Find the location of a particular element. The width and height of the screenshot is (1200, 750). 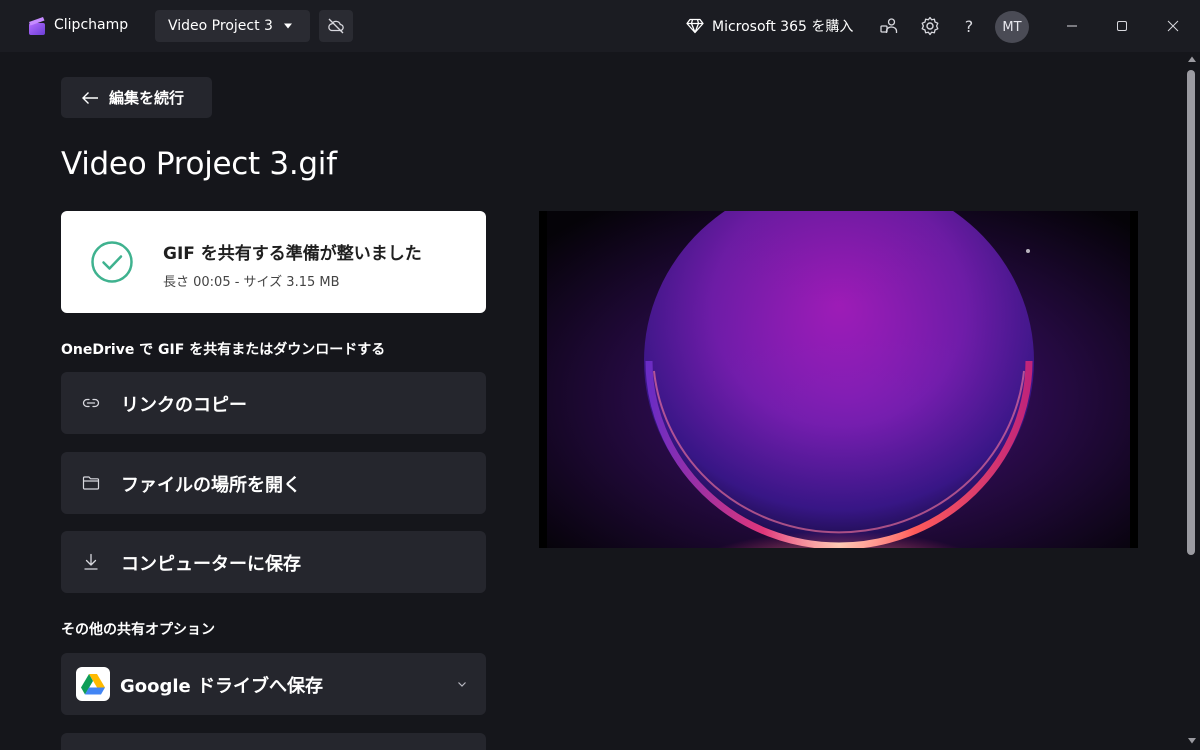

save-to-google-drive-button: Google ドライブへ保存 is located at coordinates (273, 684).